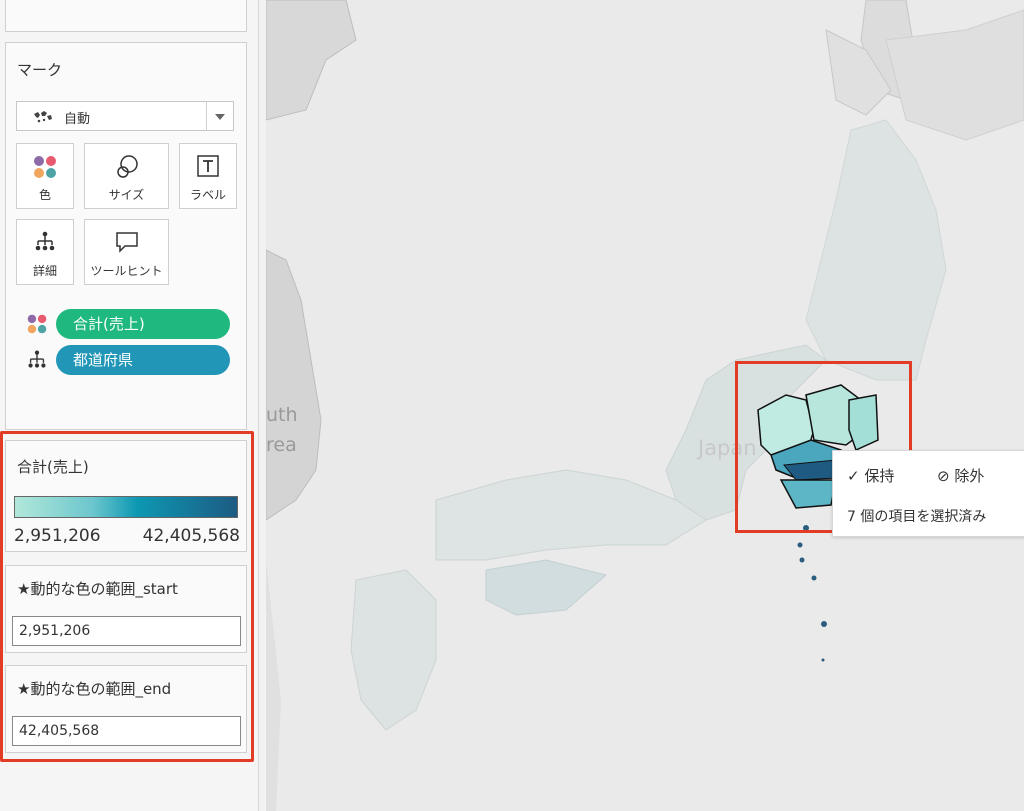 The image size is (1024, 811). I want to click on color-button: 色, so click(45, 176).